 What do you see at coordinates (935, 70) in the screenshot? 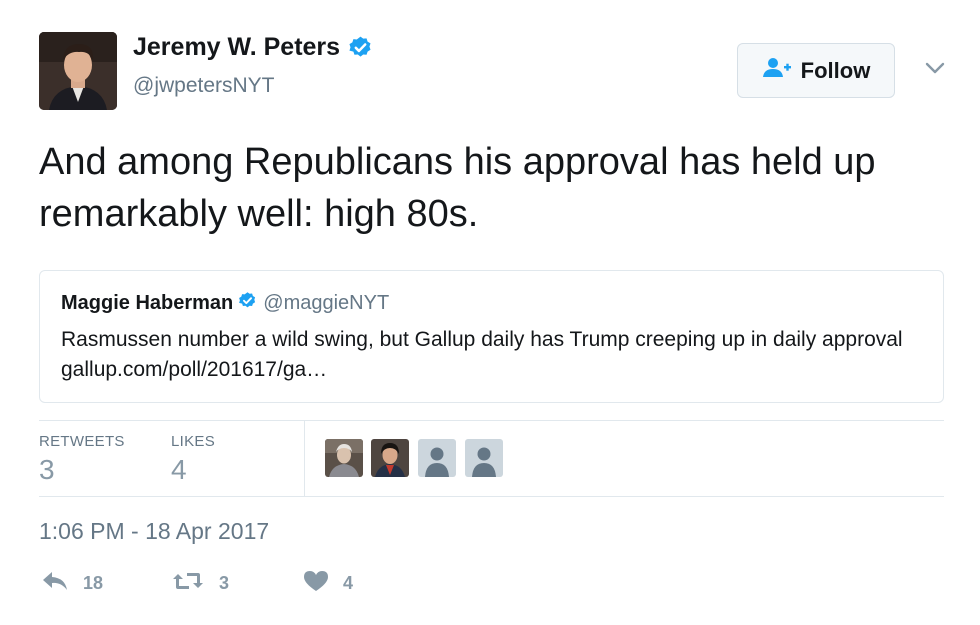
I see `chevron-down-icon` at bounding box center [935, 70].